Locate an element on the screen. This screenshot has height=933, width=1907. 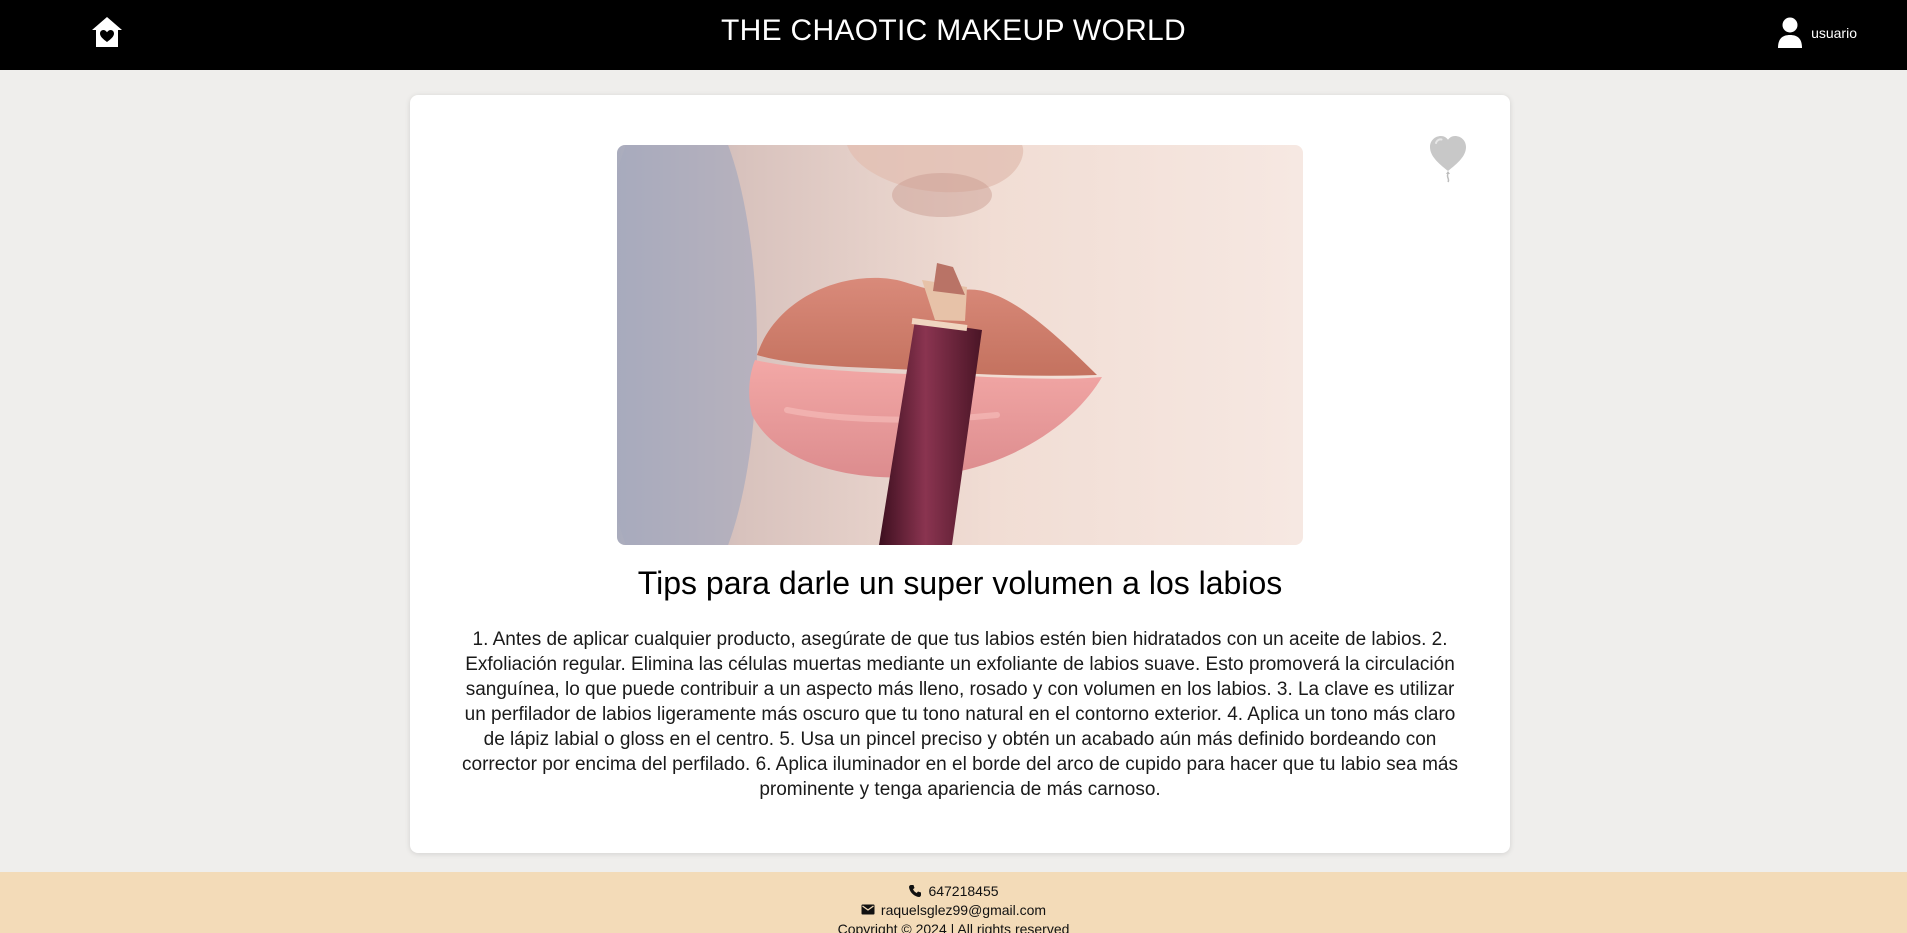
footer-phone: 647218455 is located at coordinates (953, 890).